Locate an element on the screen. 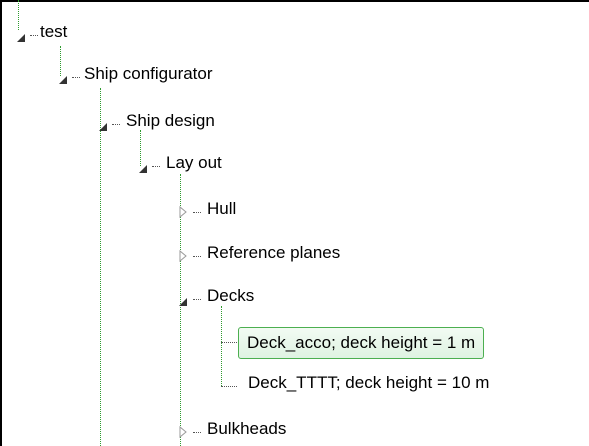  panel-border-top is located at coordinates (294, 1).